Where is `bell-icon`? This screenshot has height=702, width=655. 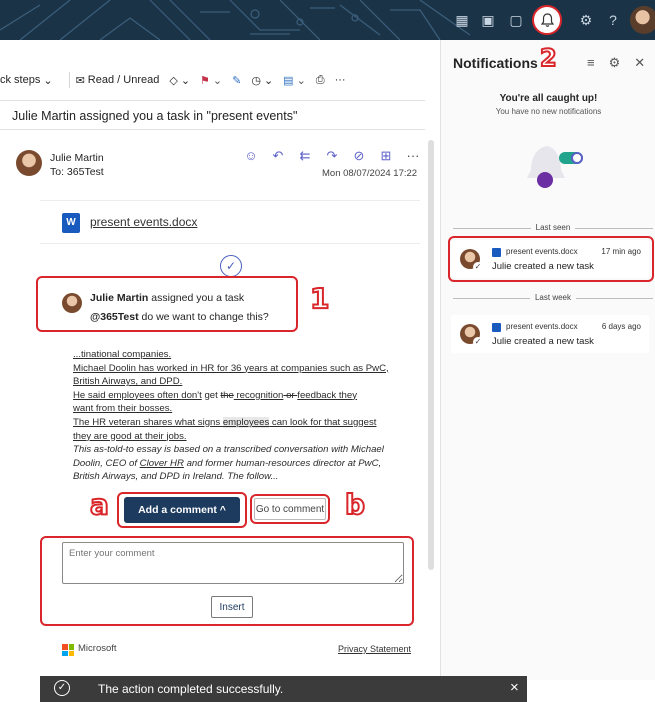
bell-icon is located at coordinates (547, 20).